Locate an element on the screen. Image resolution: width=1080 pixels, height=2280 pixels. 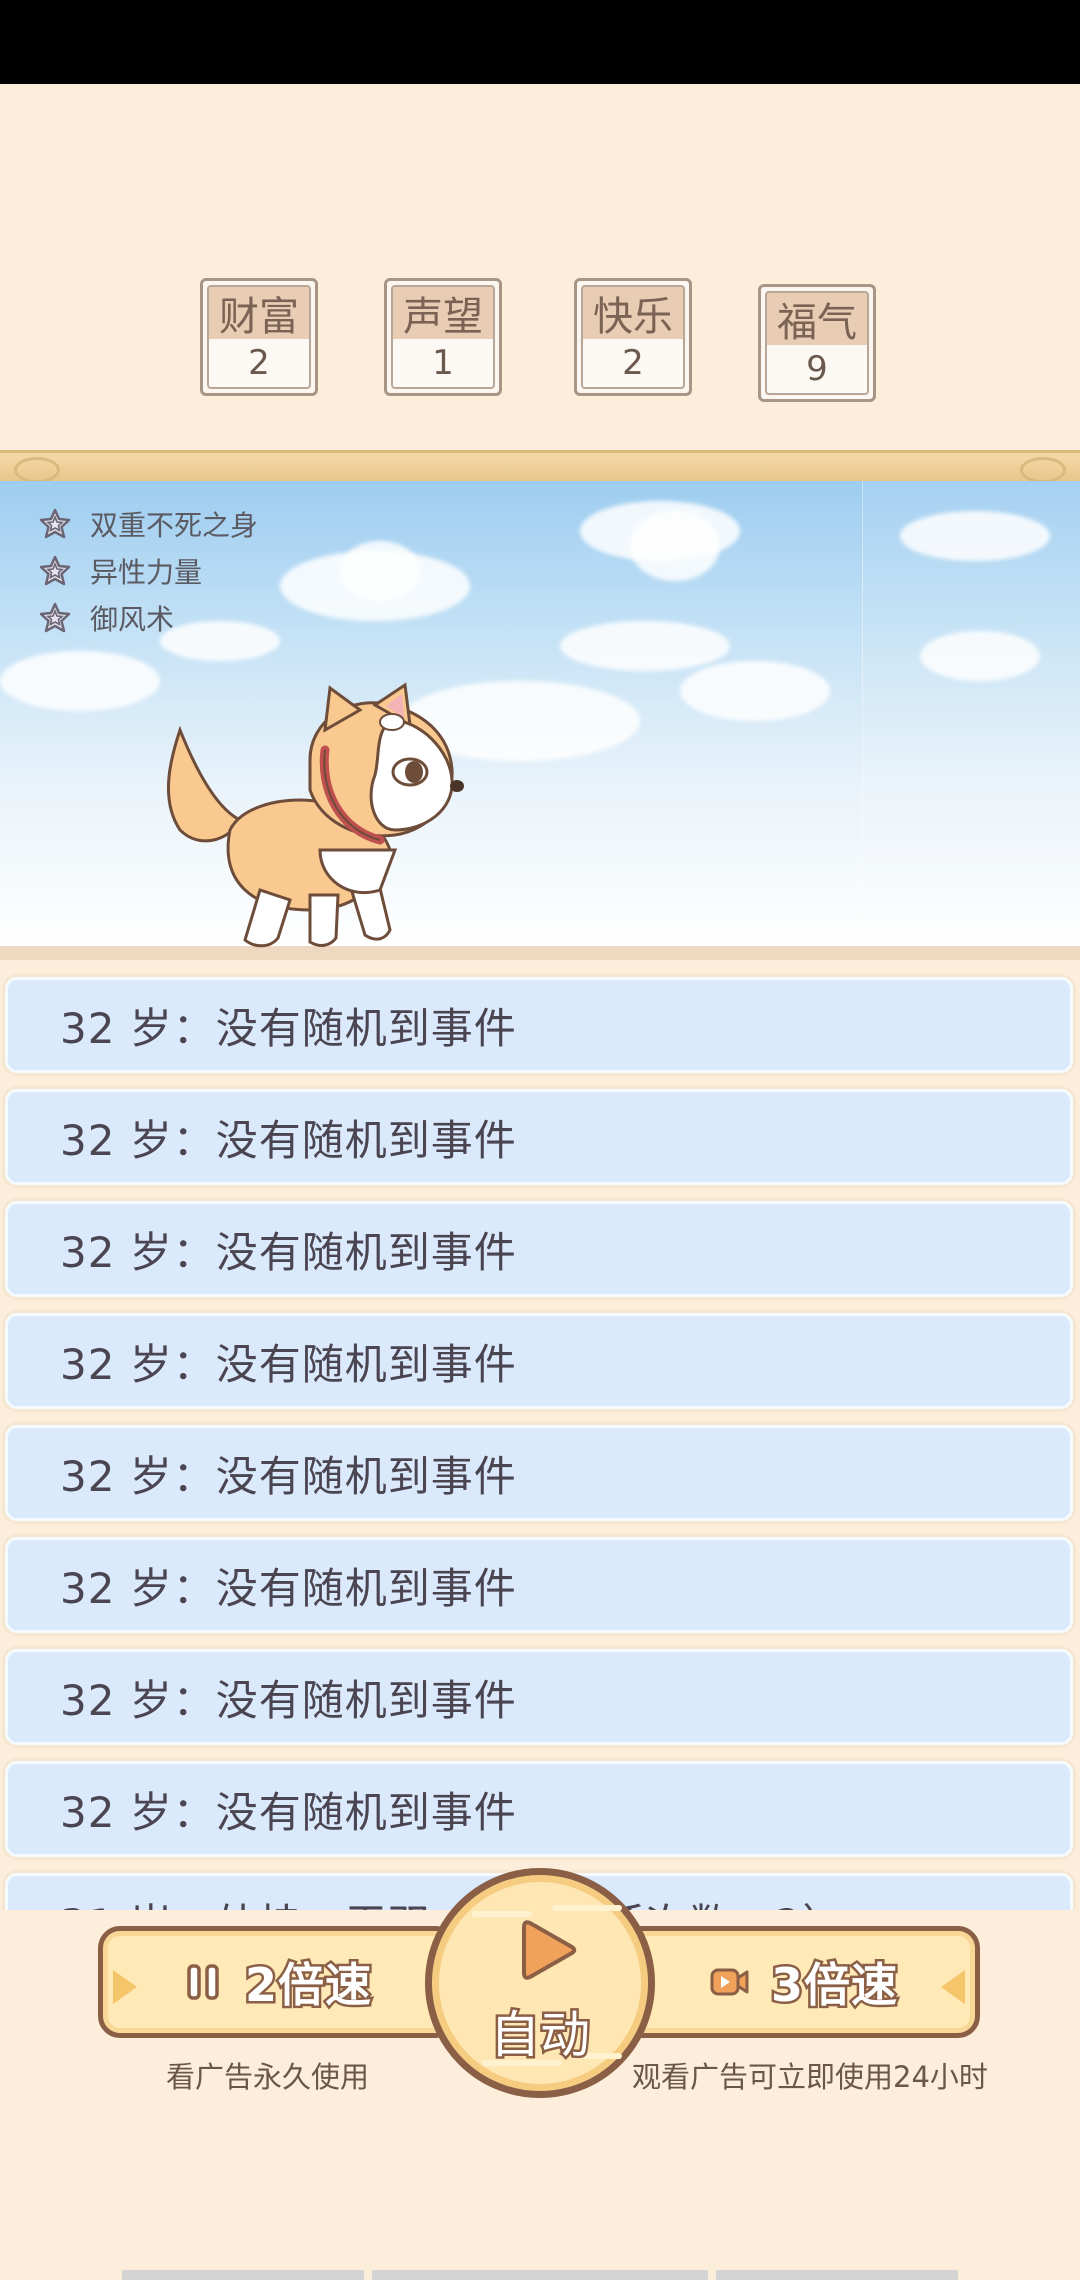
auto-play-label: 自动 is located at coordinates (540, 2035).